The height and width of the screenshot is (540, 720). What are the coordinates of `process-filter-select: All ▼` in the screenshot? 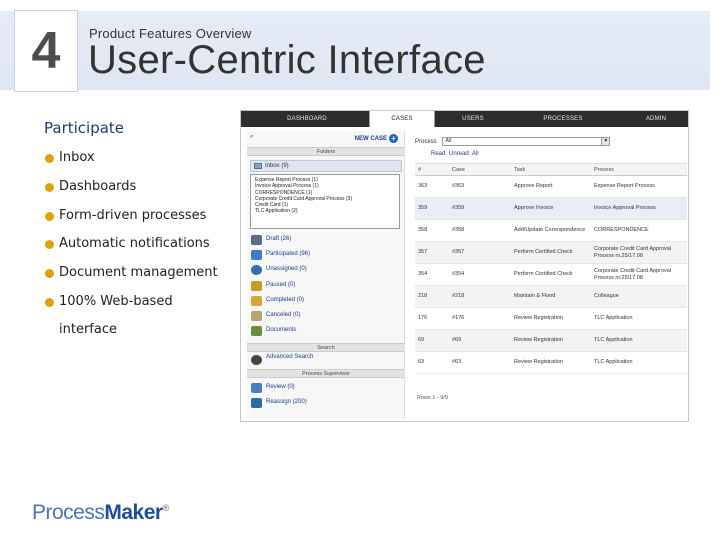 It's located at (526, 141).